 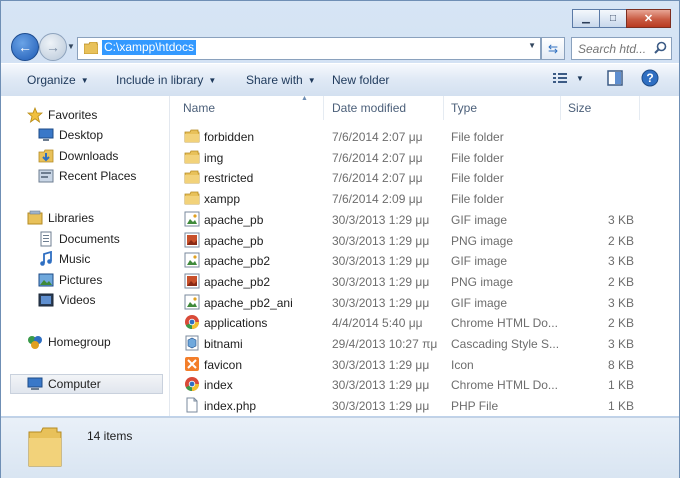 What do you see at coordinates (309, 48) in the screenshot?
I see `address-bar: C:\xampp\htdocs ▼` at bounding box center [309, 48].